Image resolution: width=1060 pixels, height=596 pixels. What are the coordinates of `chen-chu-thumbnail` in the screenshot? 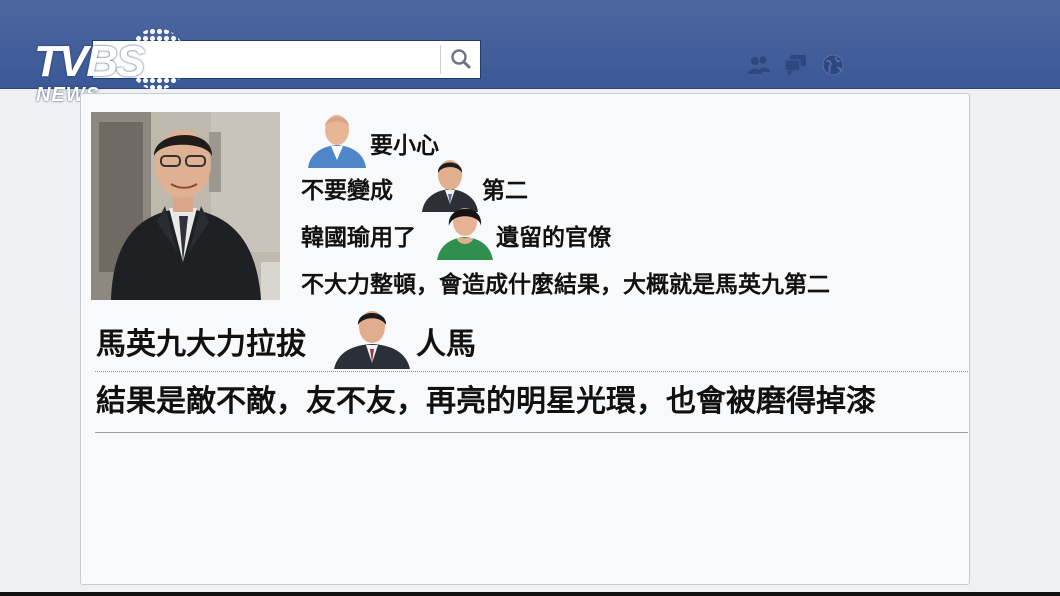 It's located at (465, 234).